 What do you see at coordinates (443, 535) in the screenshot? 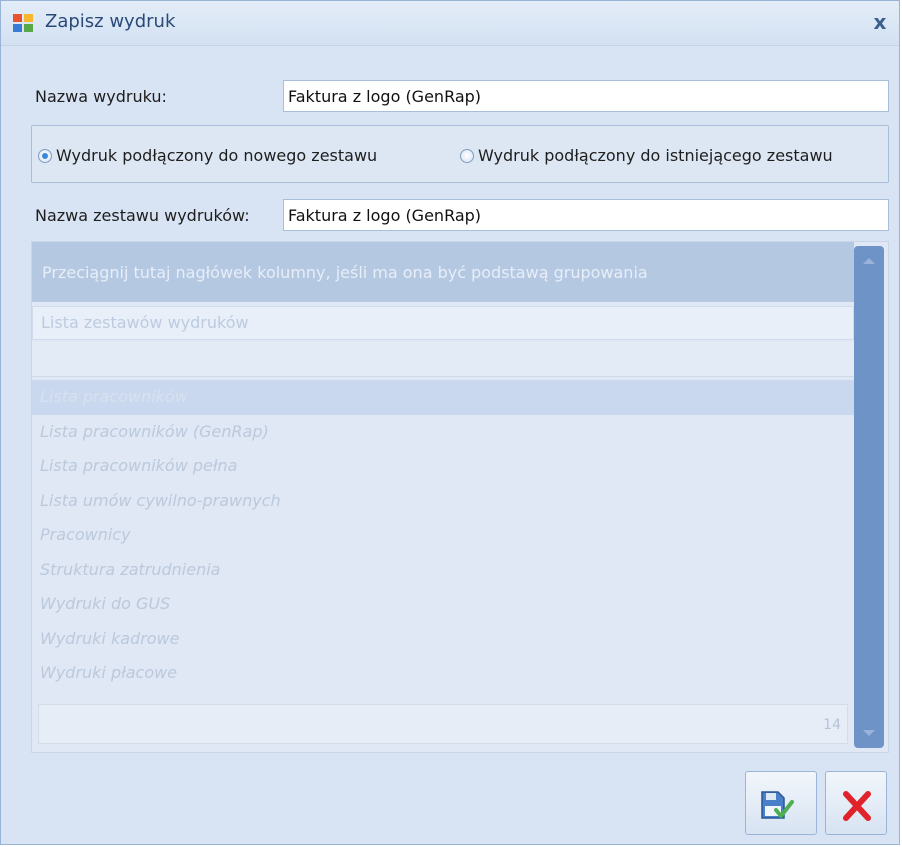
I see `table-row: Pracownicy` at bounding box center [443, 535].